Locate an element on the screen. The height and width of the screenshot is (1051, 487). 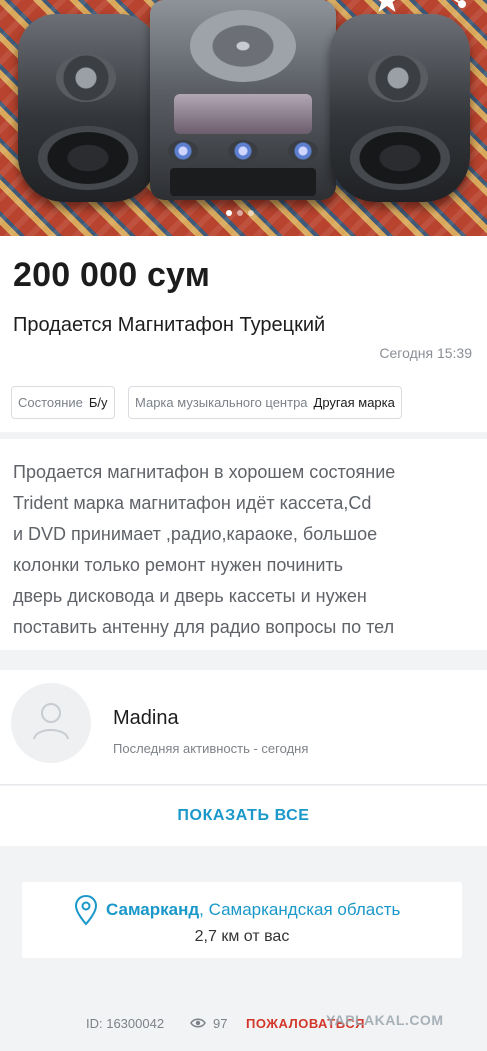
avatar-placeholder-icon is located at coordinates (51, 721).